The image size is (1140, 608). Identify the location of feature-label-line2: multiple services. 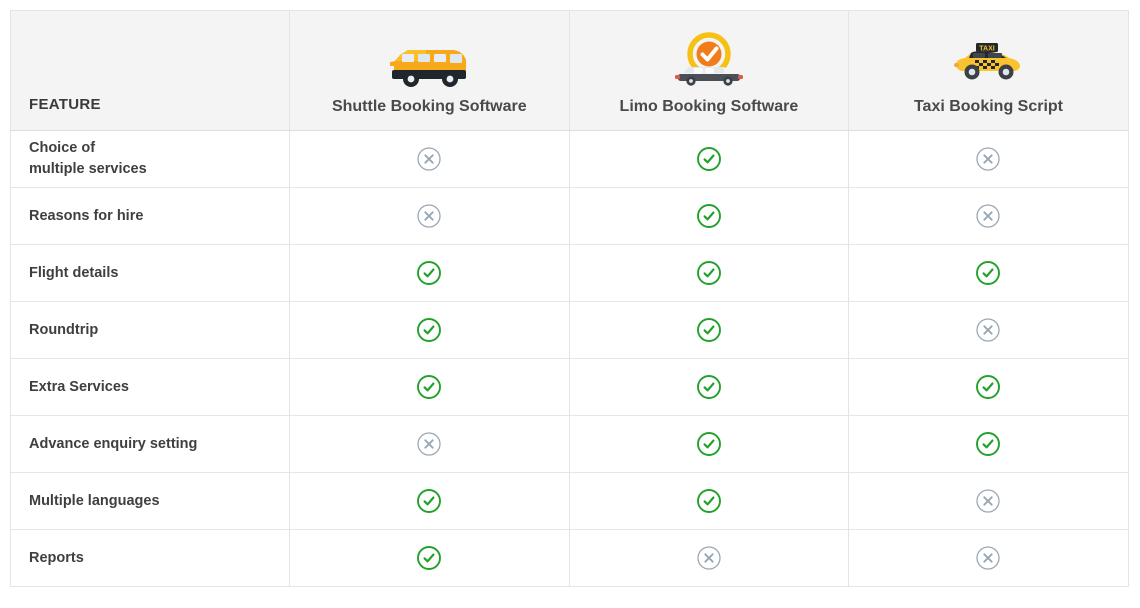
(88, 169).